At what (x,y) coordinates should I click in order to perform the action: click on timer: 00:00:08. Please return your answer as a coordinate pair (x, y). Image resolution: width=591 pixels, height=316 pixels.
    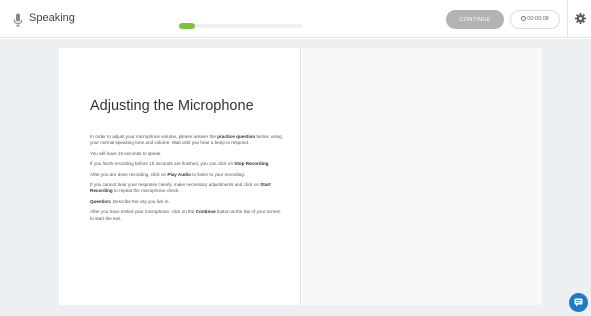
    Looking at the image, I should click on (535, 19).